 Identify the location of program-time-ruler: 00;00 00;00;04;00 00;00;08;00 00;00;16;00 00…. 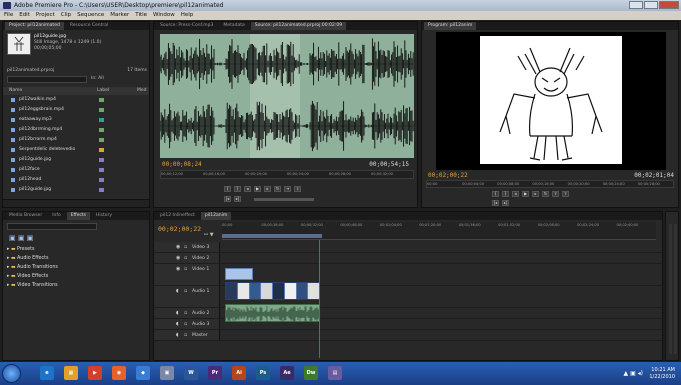
(550, 184).